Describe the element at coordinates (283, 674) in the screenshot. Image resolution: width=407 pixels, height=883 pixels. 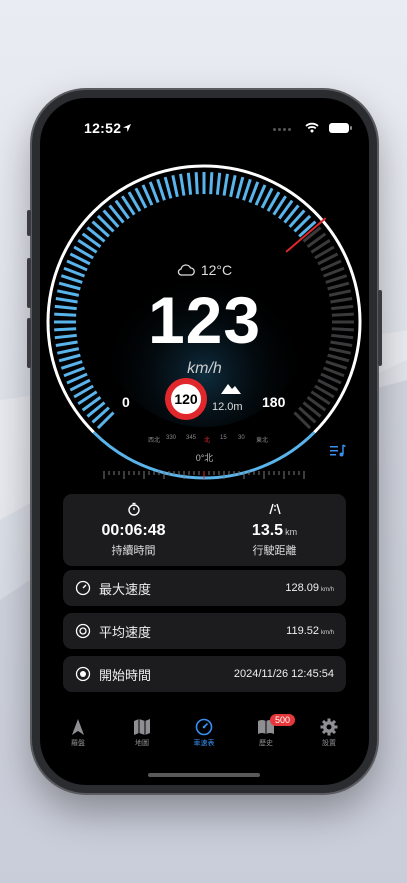
I see `start-time-value: 2024/11/26 12:45:54` at that location.